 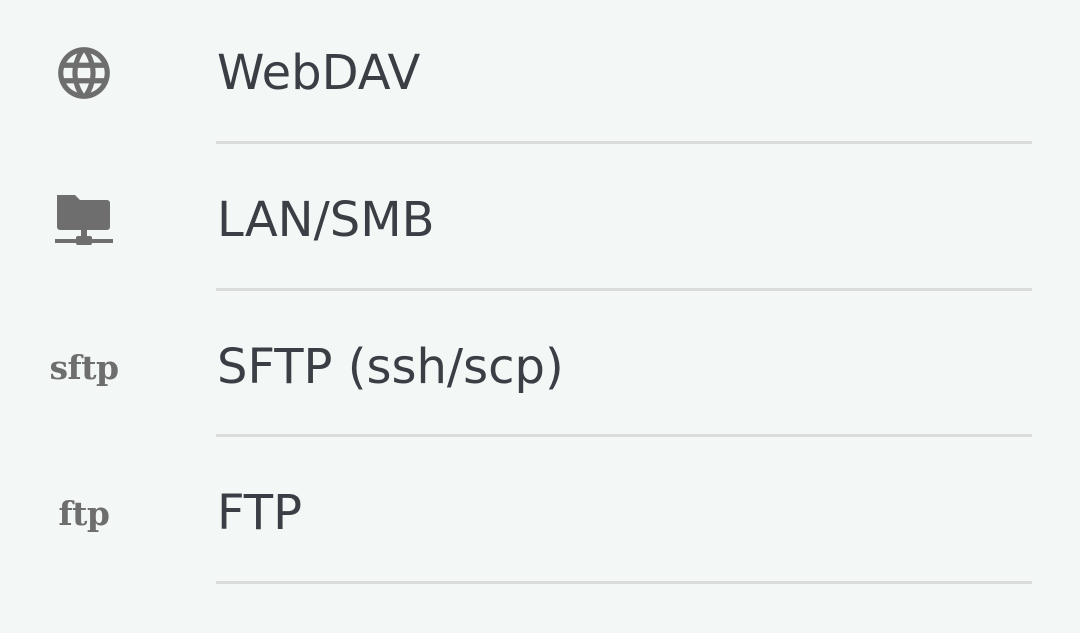 What do you see at coordinates (390, 367) in the screenshot?
I see `list-item-label: SFTP (ssh/scp)` at bounding box center [390, 367].